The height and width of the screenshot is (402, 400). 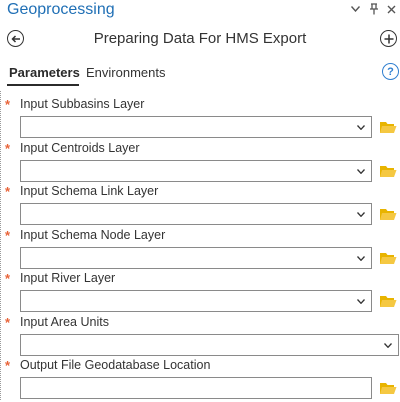 I want to click on param-input-schema-link-layer: * Input Schema Link Layer, so click(x=200, y=206).